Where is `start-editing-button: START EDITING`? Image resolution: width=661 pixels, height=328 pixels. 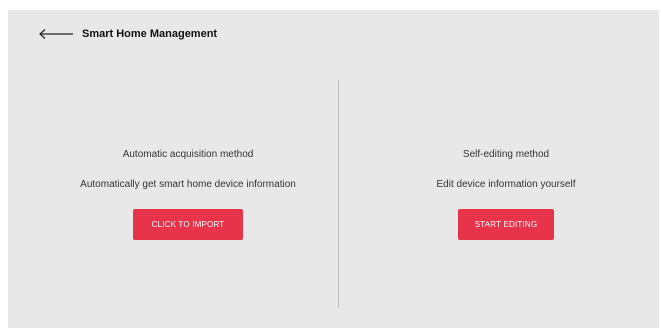 start-editing-button: START EDITING is located at coordinates (506, 224).